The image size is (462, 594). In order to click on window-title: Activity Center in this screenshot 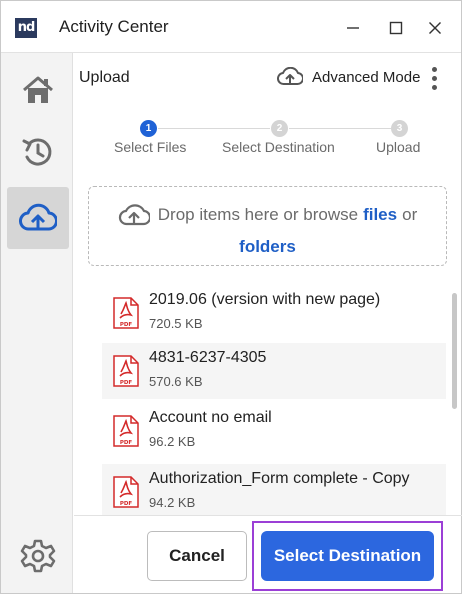, I will do `click(114, 26)`.